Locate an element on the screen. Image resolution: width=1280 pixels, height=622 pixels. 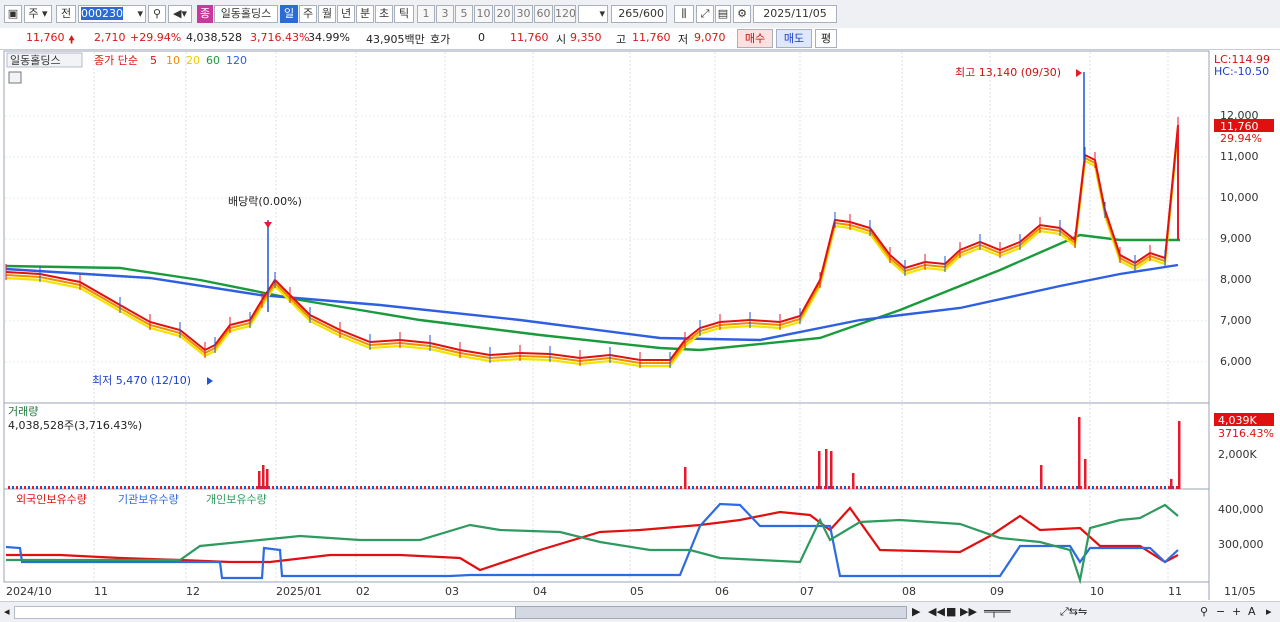
save-icon: ▤ is located at coordinates (723, 14).